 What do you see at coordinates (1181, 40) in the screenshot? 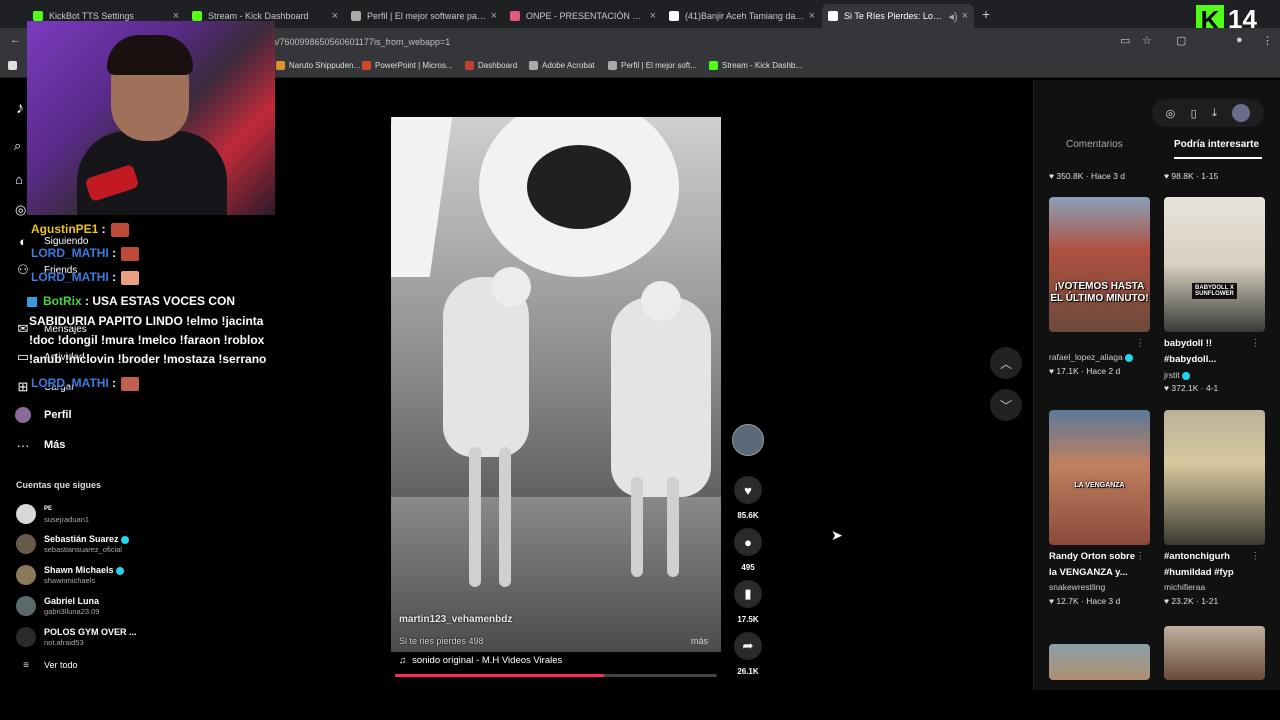
I see `extensions-icon: ▢` at bounding box center [1181, 40].